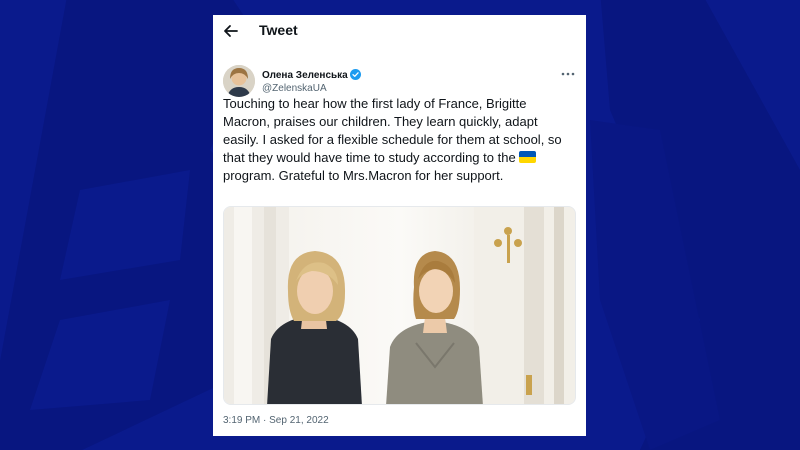 The width and height of the screenshot is (800, 450). I want to click on more-options-icon, so click(568, 73).